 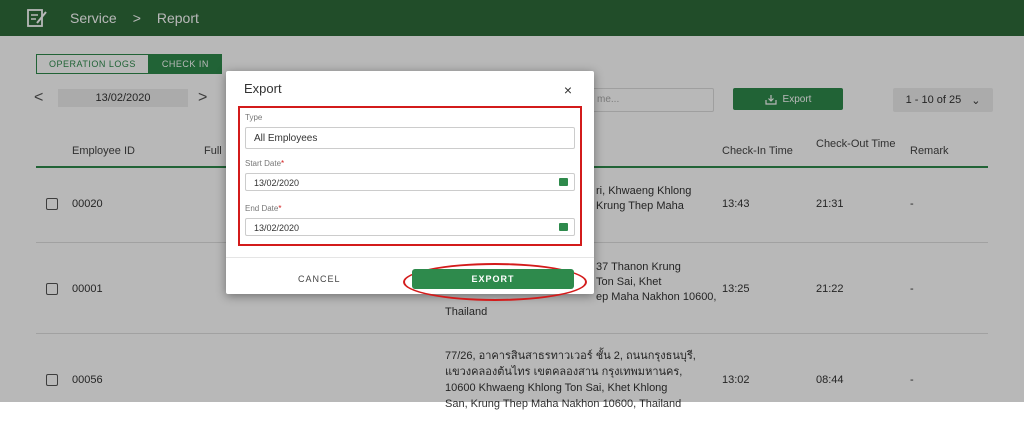 What do you see at coordinates (265, 163) in the screenshot?
I see `start-date-label: Start Date*` at bounding box center [265, 163].